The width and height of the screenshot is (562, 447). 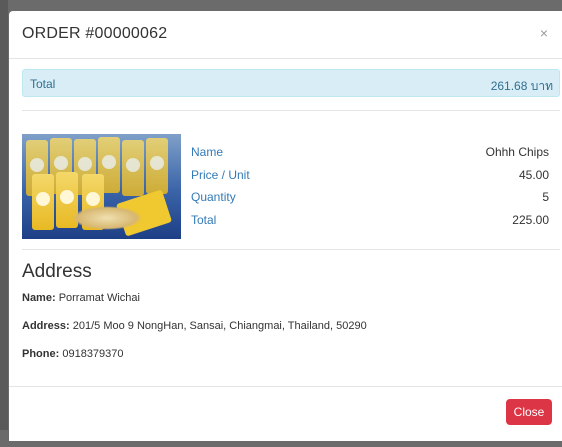 What do you see at coordinates (285, 416) in the screenshot?
I see `modal-footer: Close` at bounding box center [285, 416].